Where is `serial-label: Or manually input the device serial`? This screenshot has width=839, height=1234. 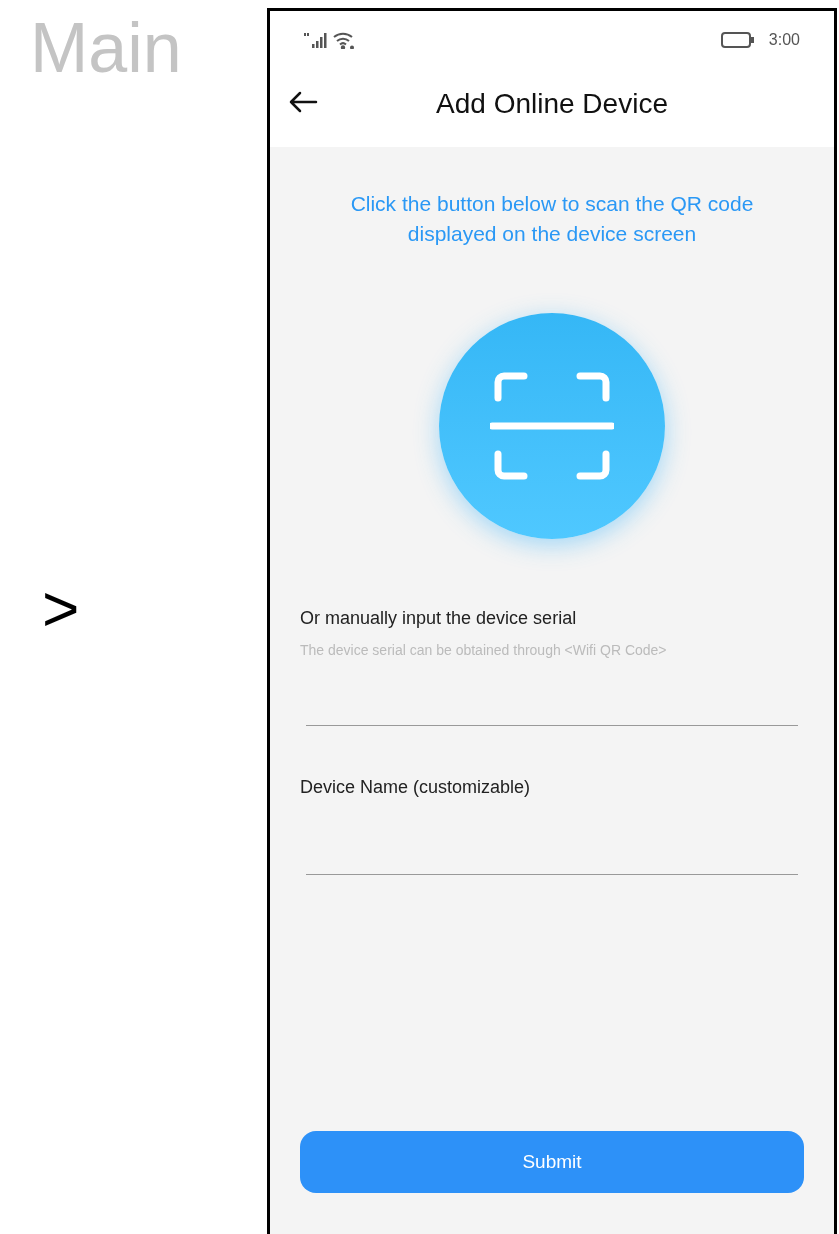 serial-label: Or manually input the device serial is located at coordinates (439, 618).